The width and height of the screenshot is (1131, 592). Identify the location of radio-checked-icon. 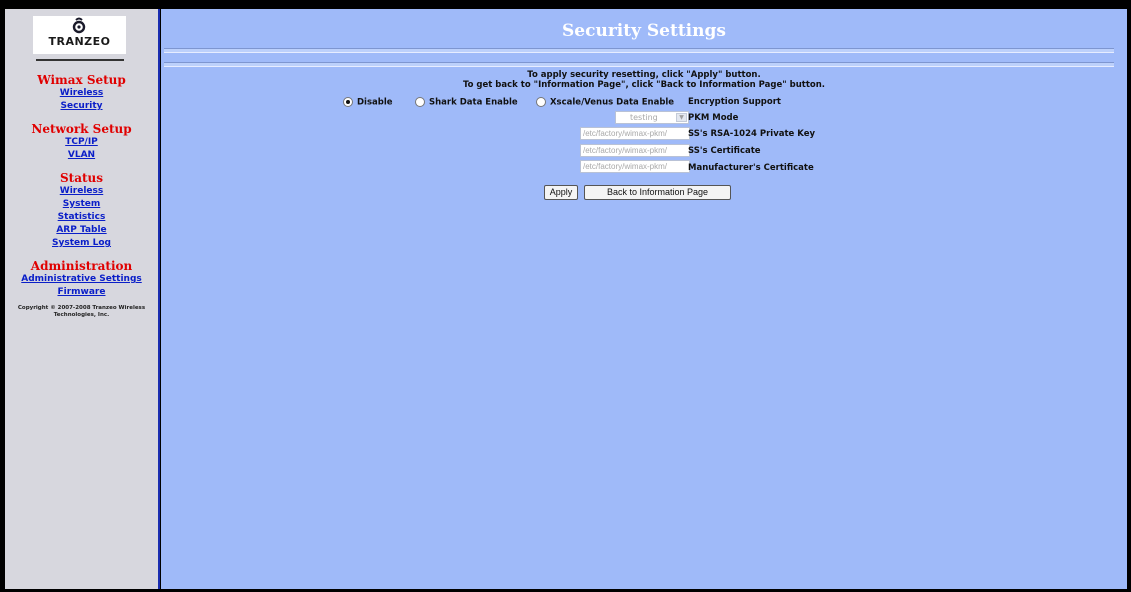
(348, 102).